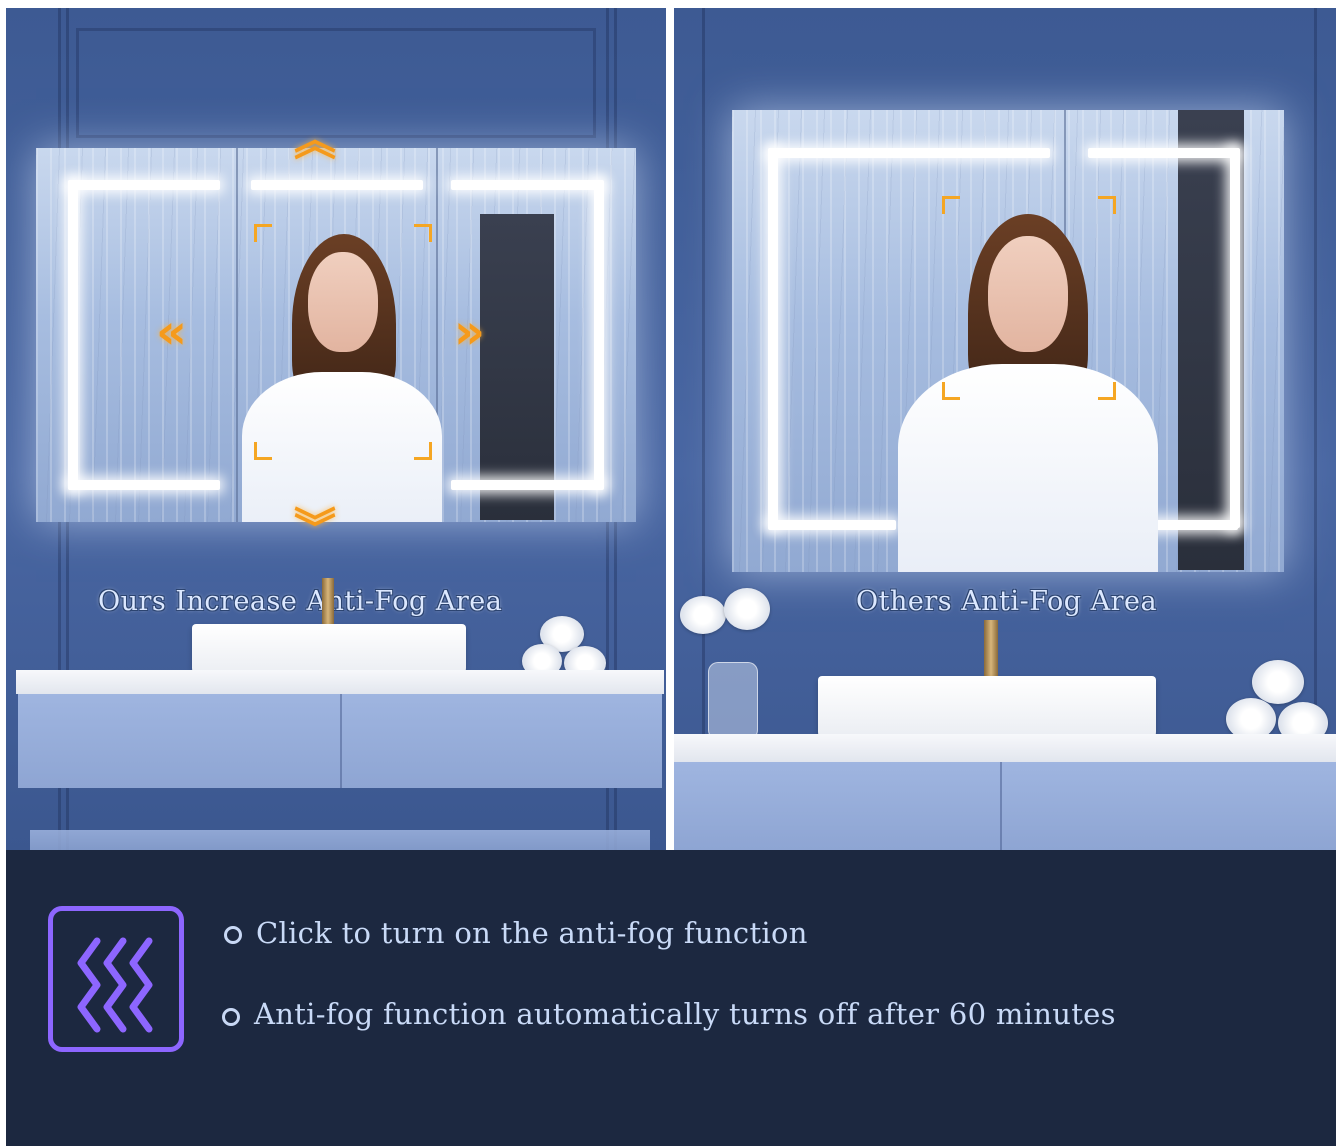 Image resolution: width=1340 pixels, height=1146 pixels. I want to click on vanity-reflection, so click(340, 840).